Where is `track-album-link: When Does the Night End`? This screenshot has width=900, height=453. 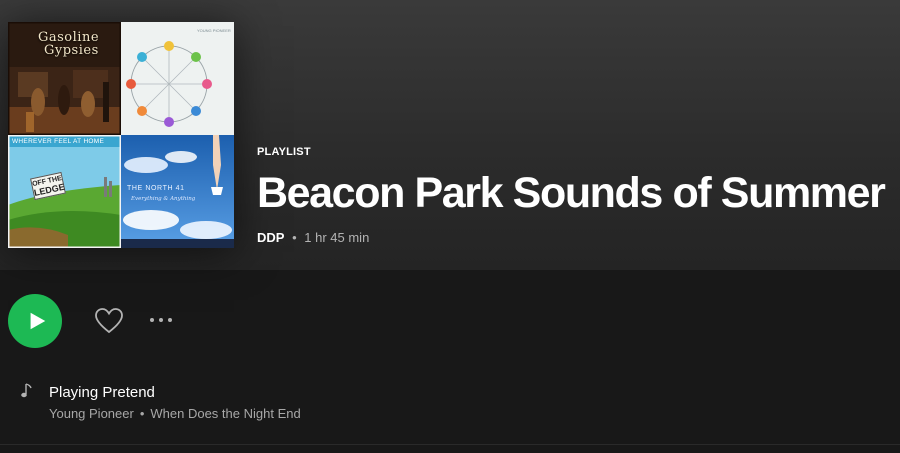
track-album-link: When Does the Night End is located at coordinates (225, 413).